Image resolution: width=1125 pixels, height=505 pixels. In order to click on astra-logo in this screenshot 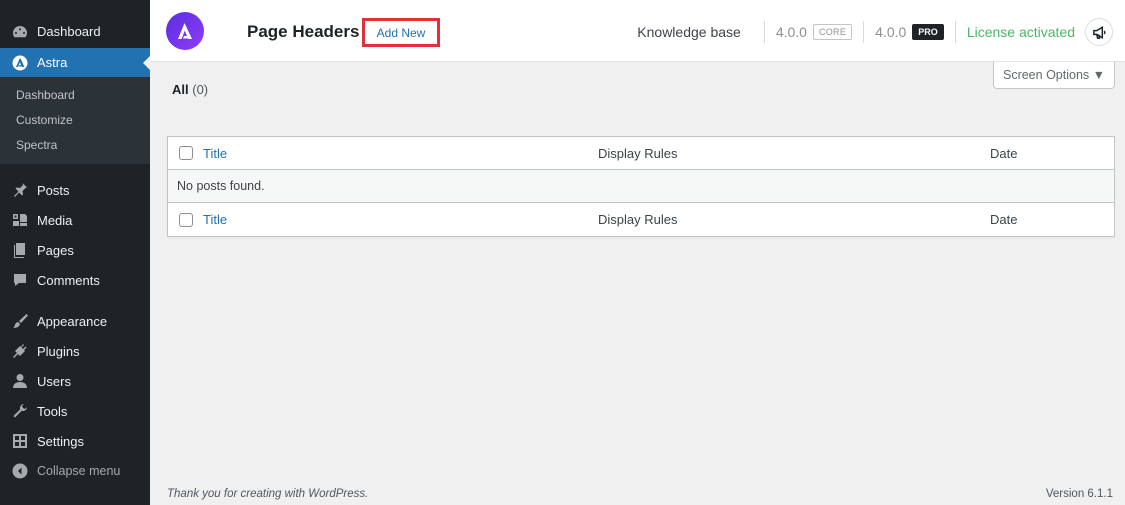, I will do `click(185, 31)`.